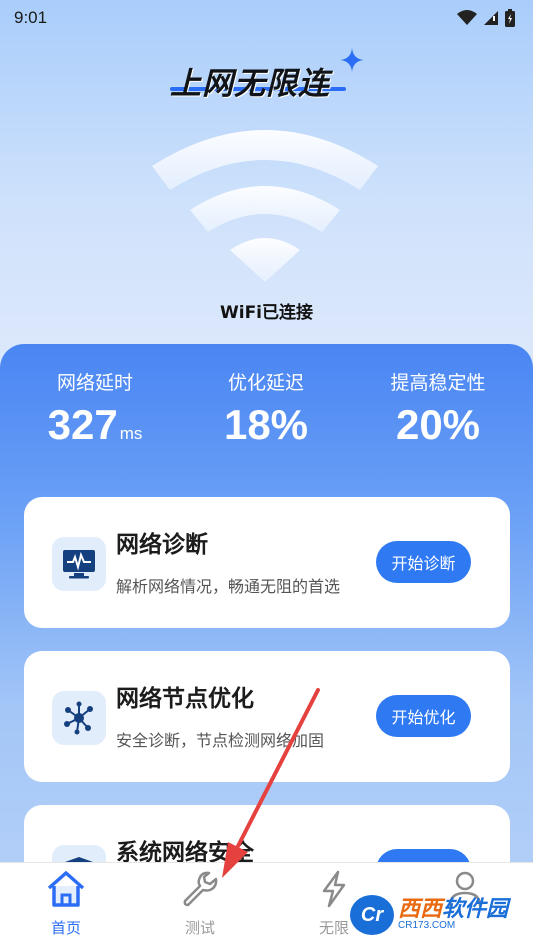  Describe the element at coordinates (266, 18) in the screenshot. I see `status-bar: 9:01` at that location.